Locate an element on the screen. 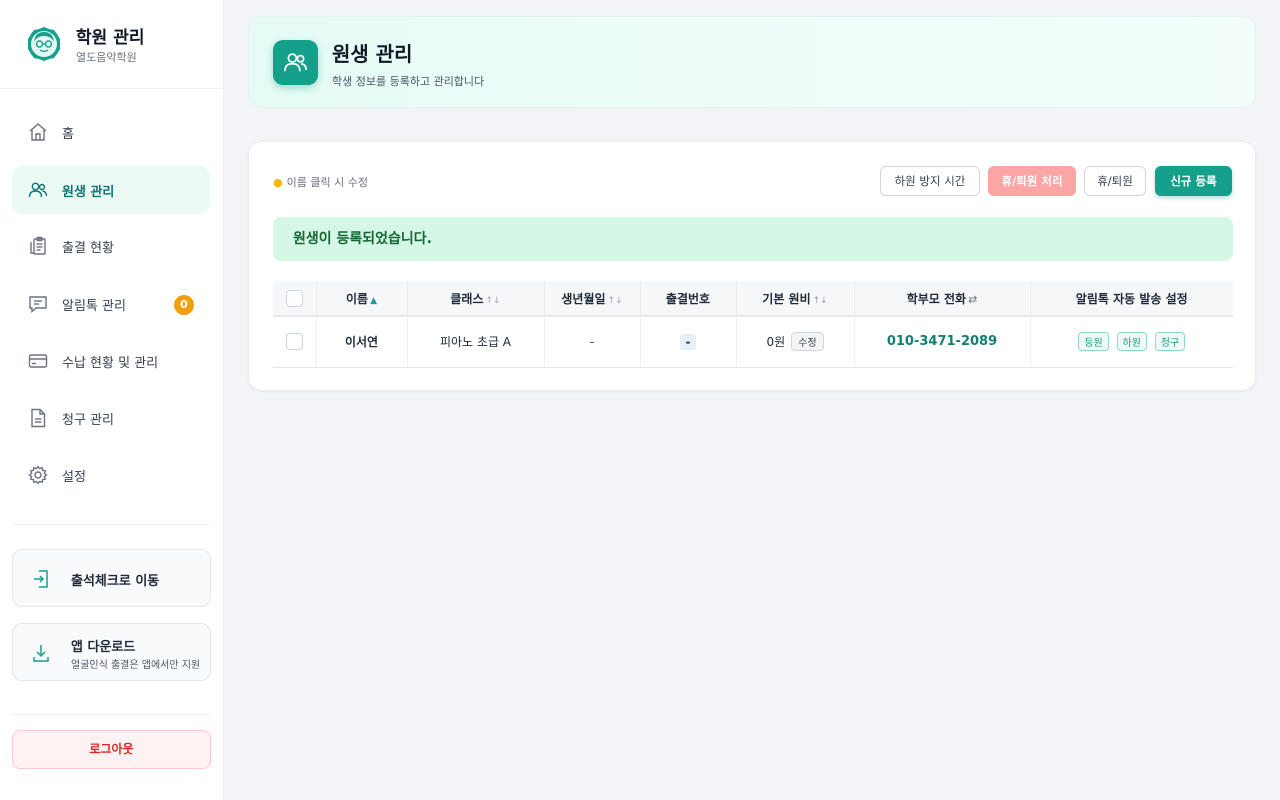 The width and height of the screenshot is (1280, 800). app-download-link: 앱 다운로드 얼굴인식 출결은 앱에서만 지원 is located at coordinates (111, 652).